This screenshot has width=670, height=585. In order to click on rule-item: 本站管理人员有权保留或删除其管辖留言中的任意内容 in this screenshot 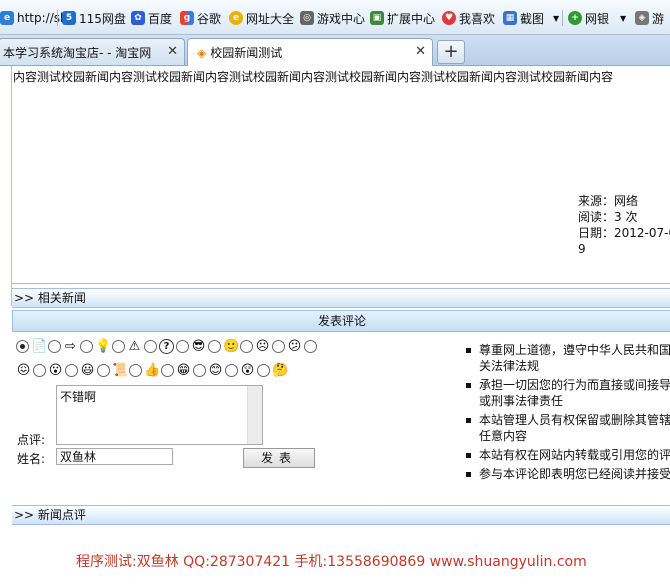, I will do `click(567, 428)`.